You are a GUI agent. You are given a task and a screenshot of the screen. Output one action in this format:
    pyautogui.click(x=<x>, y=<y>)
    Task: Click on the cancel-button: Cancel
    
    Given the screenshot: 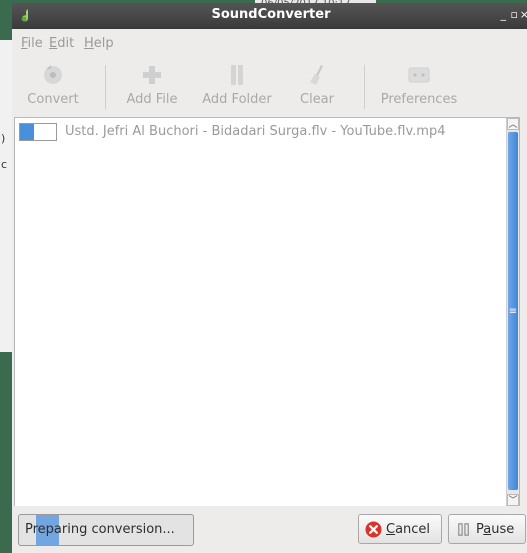 What is the action you would take?
    pyautogui.click(x=400, y=529)
    